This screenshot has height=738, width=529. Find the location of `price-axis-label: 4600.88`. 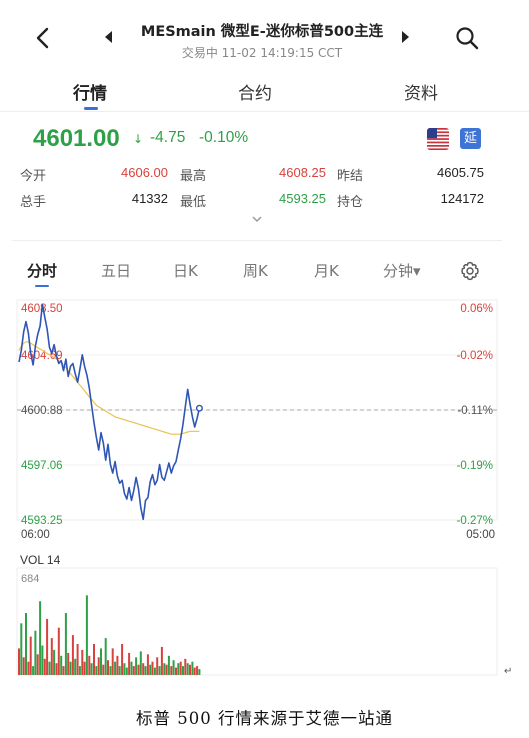

price-axis-label: 4600.88 is located at coordinates (42, 411).